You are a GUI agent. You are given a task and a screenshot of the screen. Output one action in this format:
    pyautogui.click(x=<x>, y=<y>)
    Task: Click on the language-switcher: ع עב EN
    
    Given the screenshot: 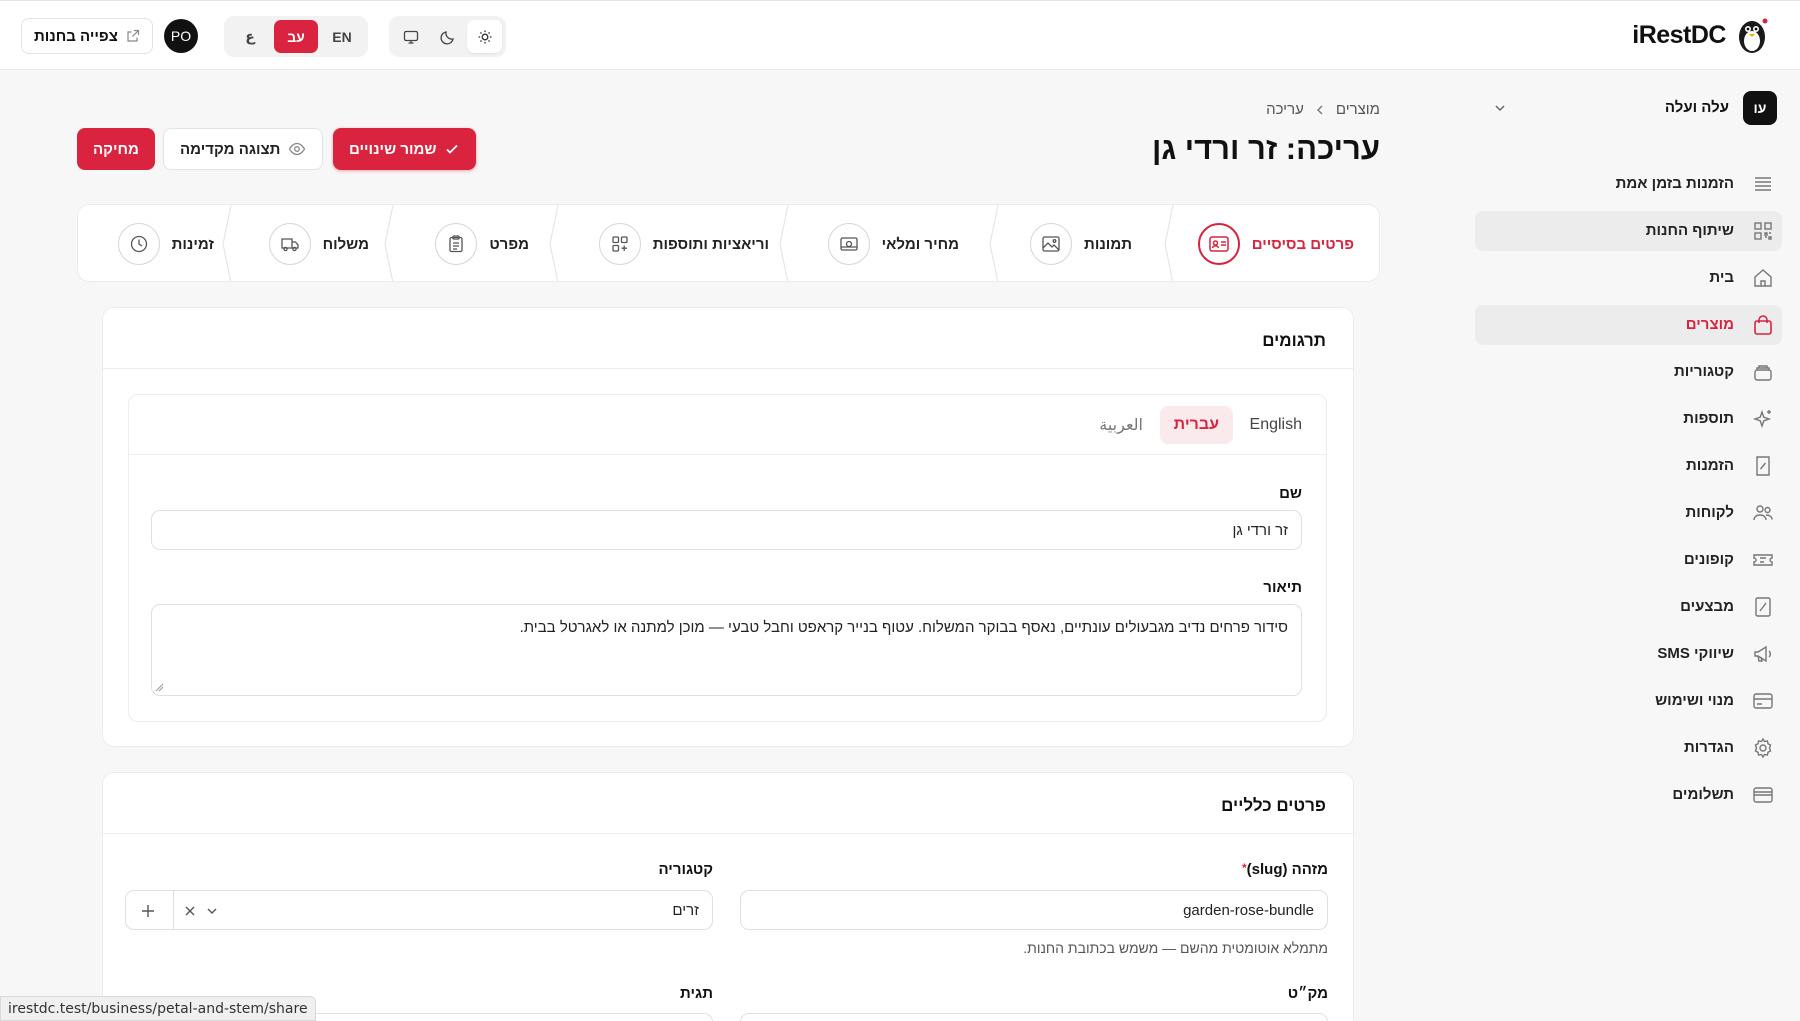 What is the action you would take?
    pyautogui.click(x=296, y=36)
    